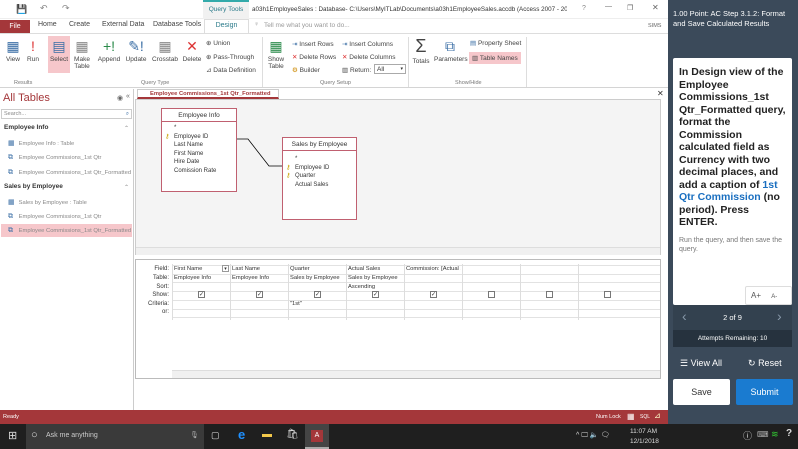  Describe the element at coordinates (123, 24) in the screenshot. I see `tab-external-data: External Data` at that location.